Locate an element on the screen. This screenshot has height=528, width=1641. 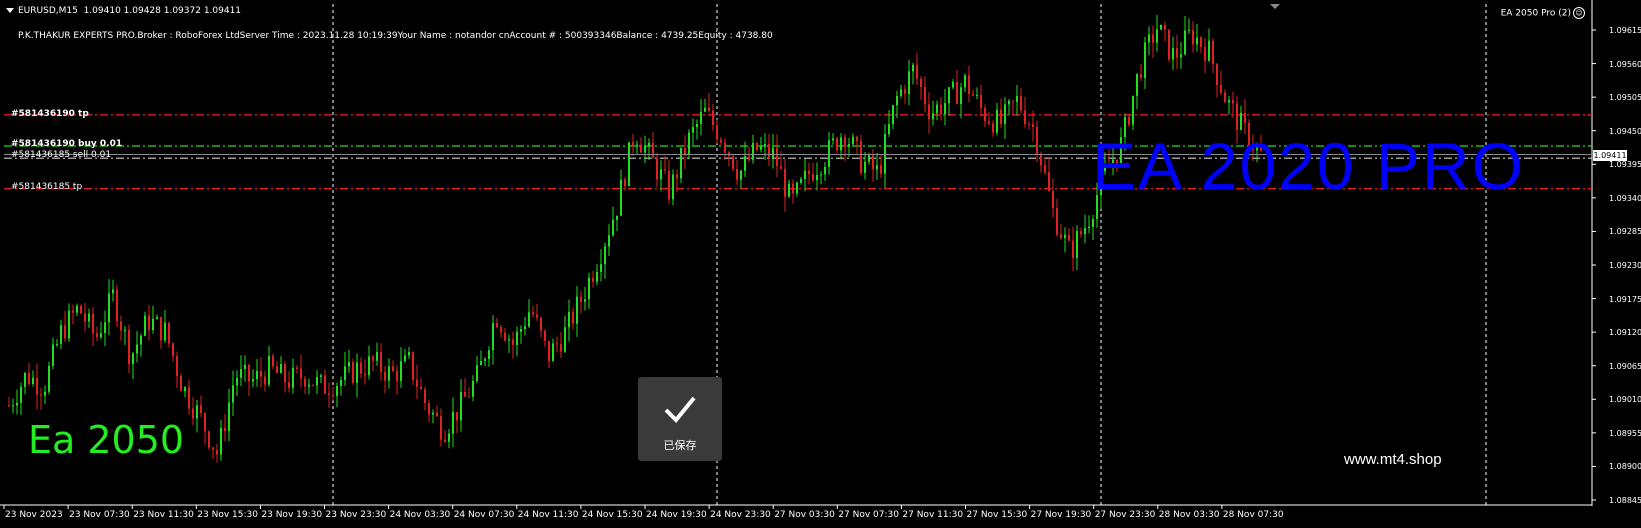
time-tick-label: 23 Nov 07:30 is located at coordinates (99, 515).